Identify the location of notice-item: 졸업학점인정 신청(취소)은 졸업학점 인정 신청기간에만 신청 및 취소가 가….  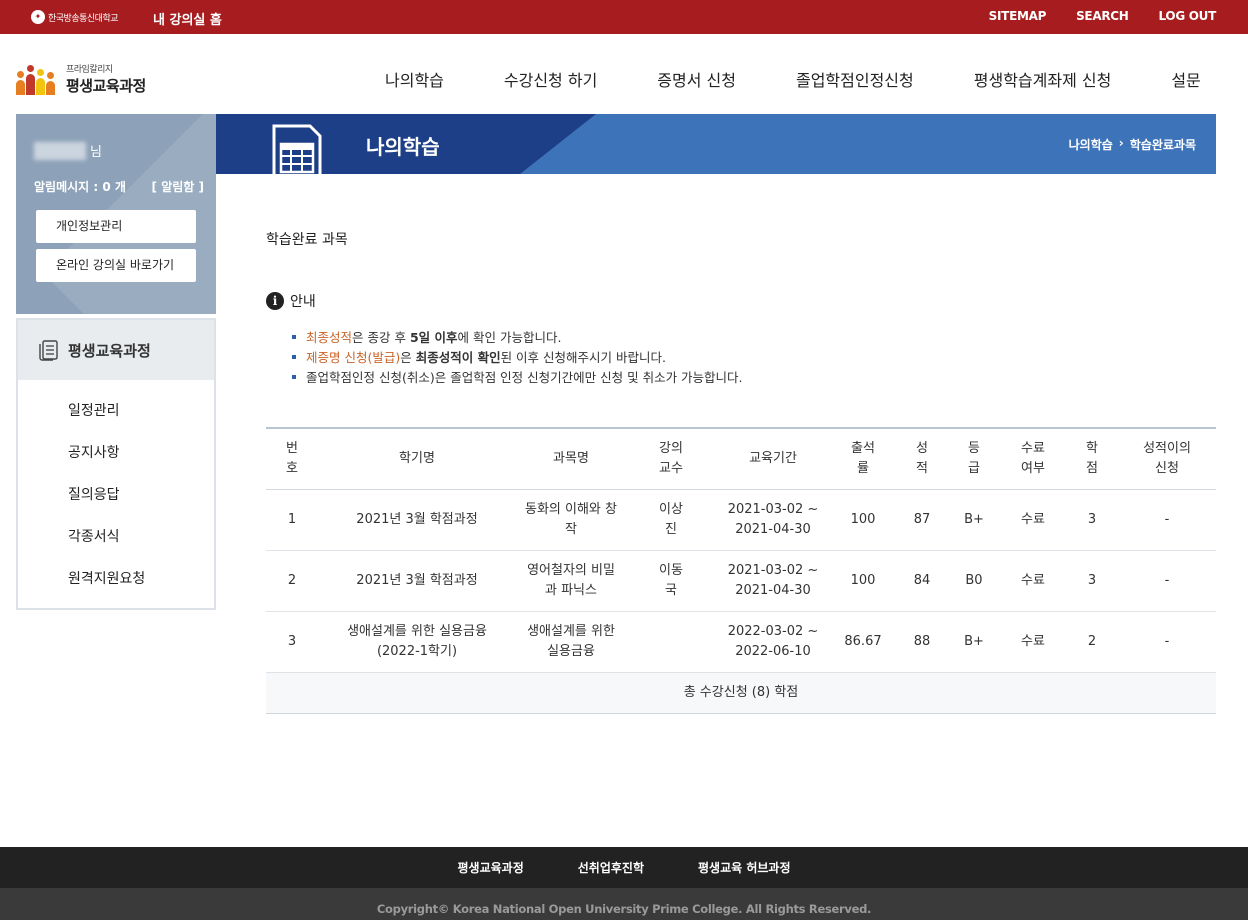
(516, 380).